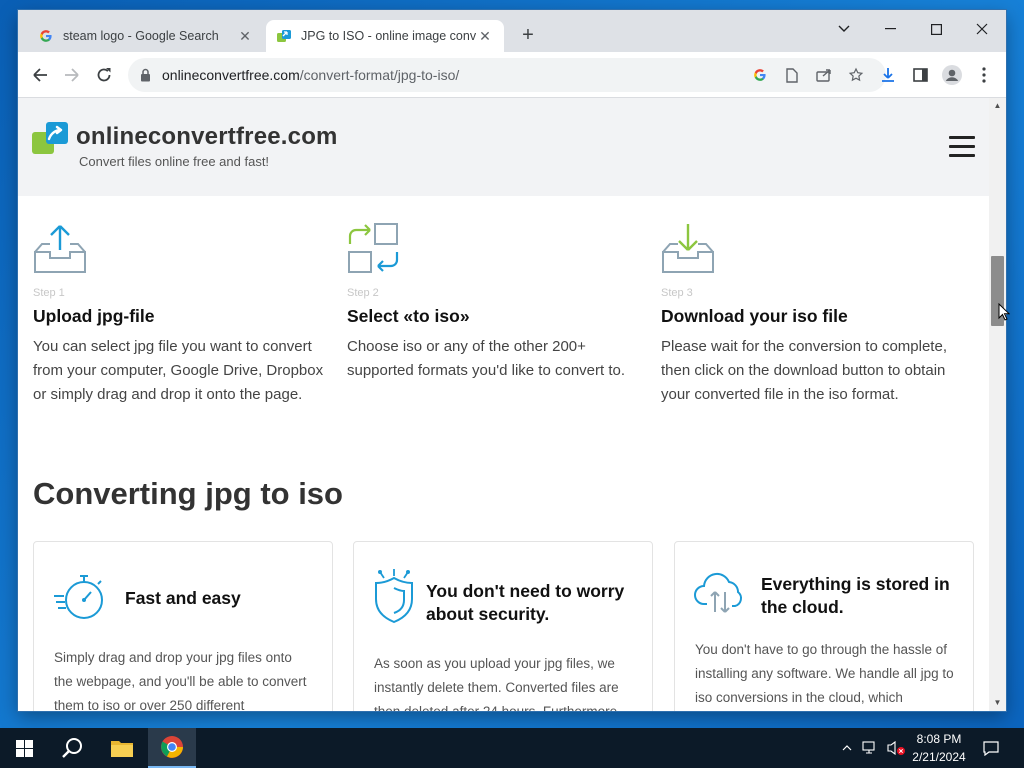 The width and height of the screenshot is (1024, 768). I want to click on minimize-icon, so click(890, 29).